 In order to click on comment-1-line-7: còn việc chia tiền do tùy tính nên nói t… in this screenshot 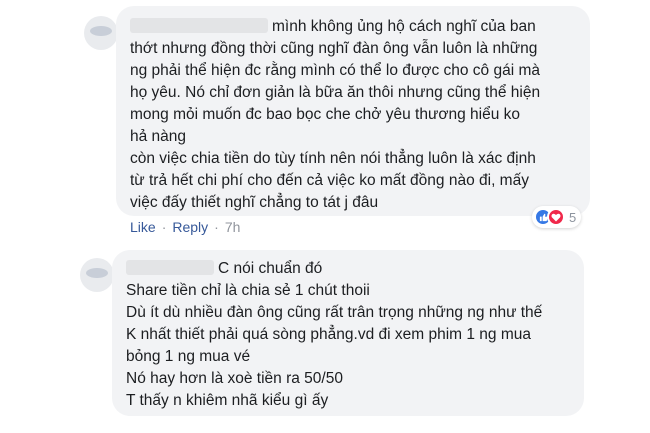, I will do `click(333, 158)`.